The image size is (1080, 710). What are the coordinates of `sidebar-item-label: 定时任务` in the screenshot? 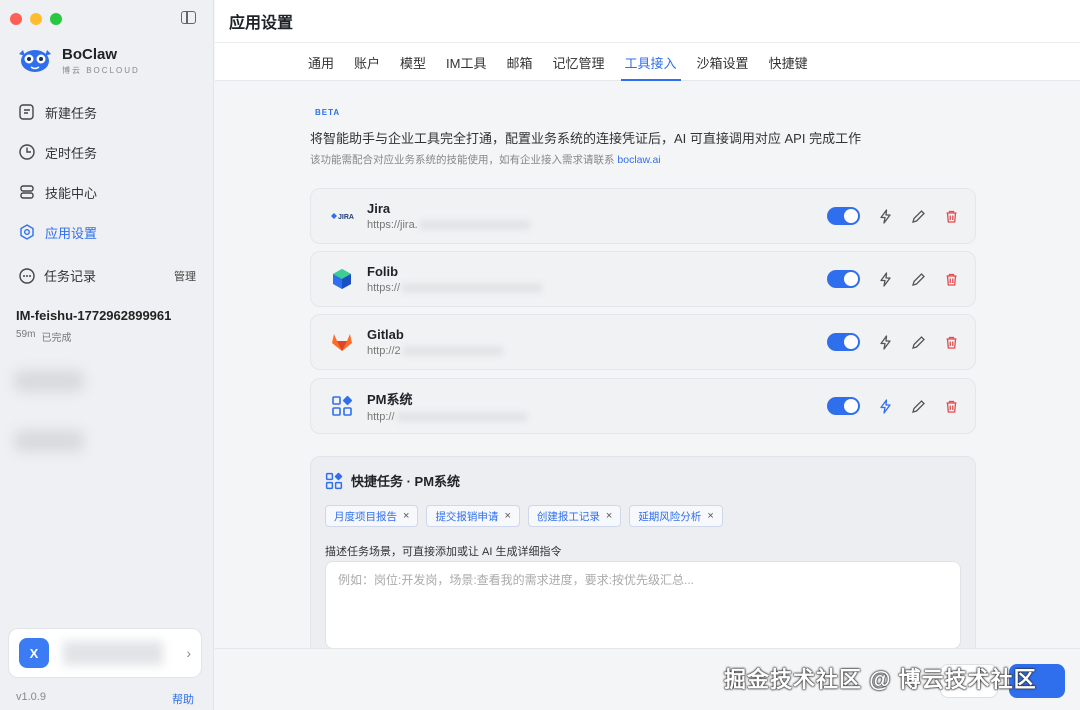 It's located at (71, 153).